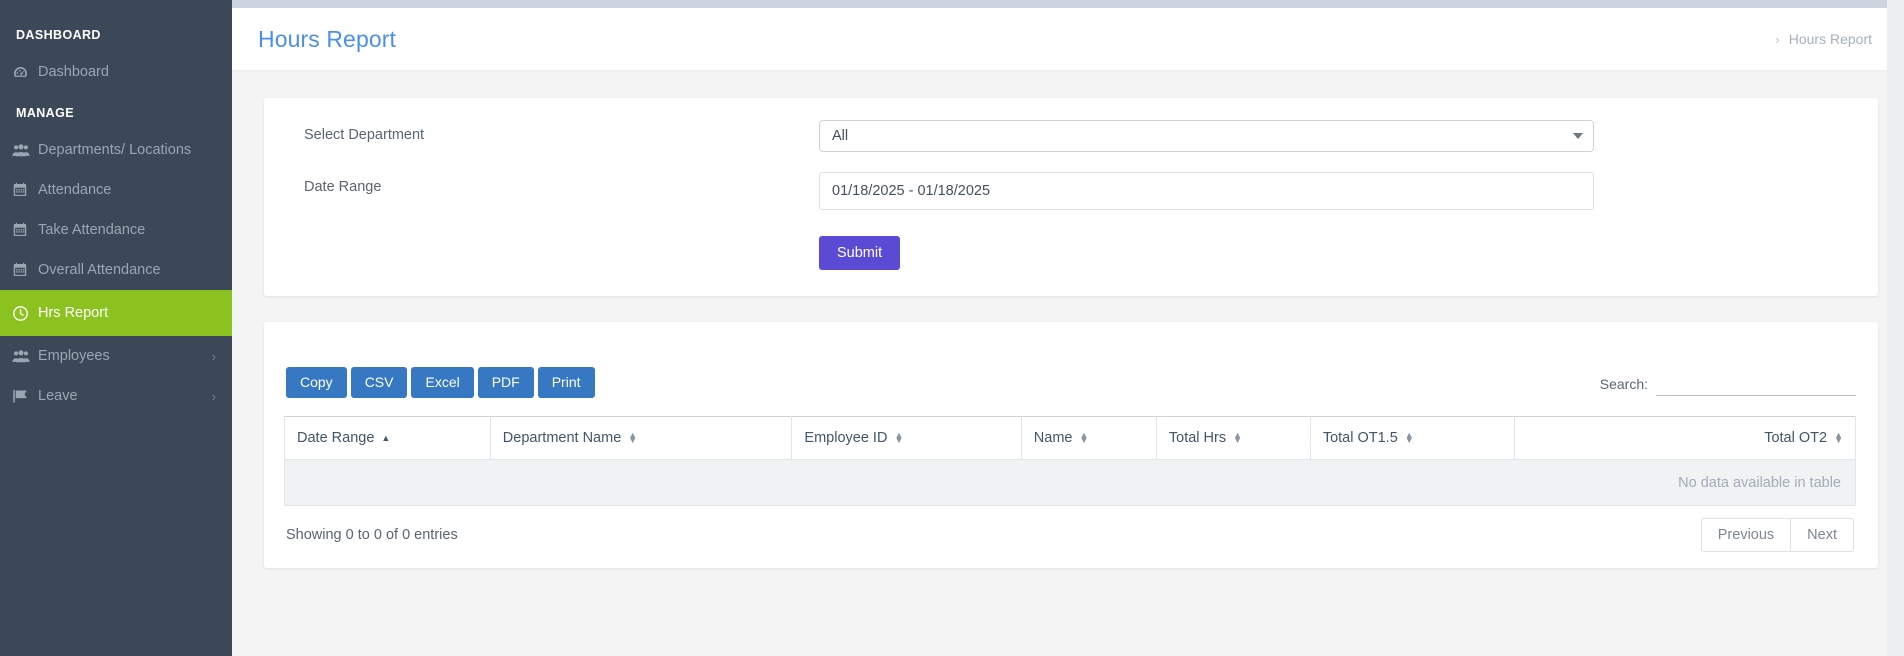  I want to click on date-range-form-row: Date Range 01/18/2025 - 01/18/2025, so click(1066, 191).